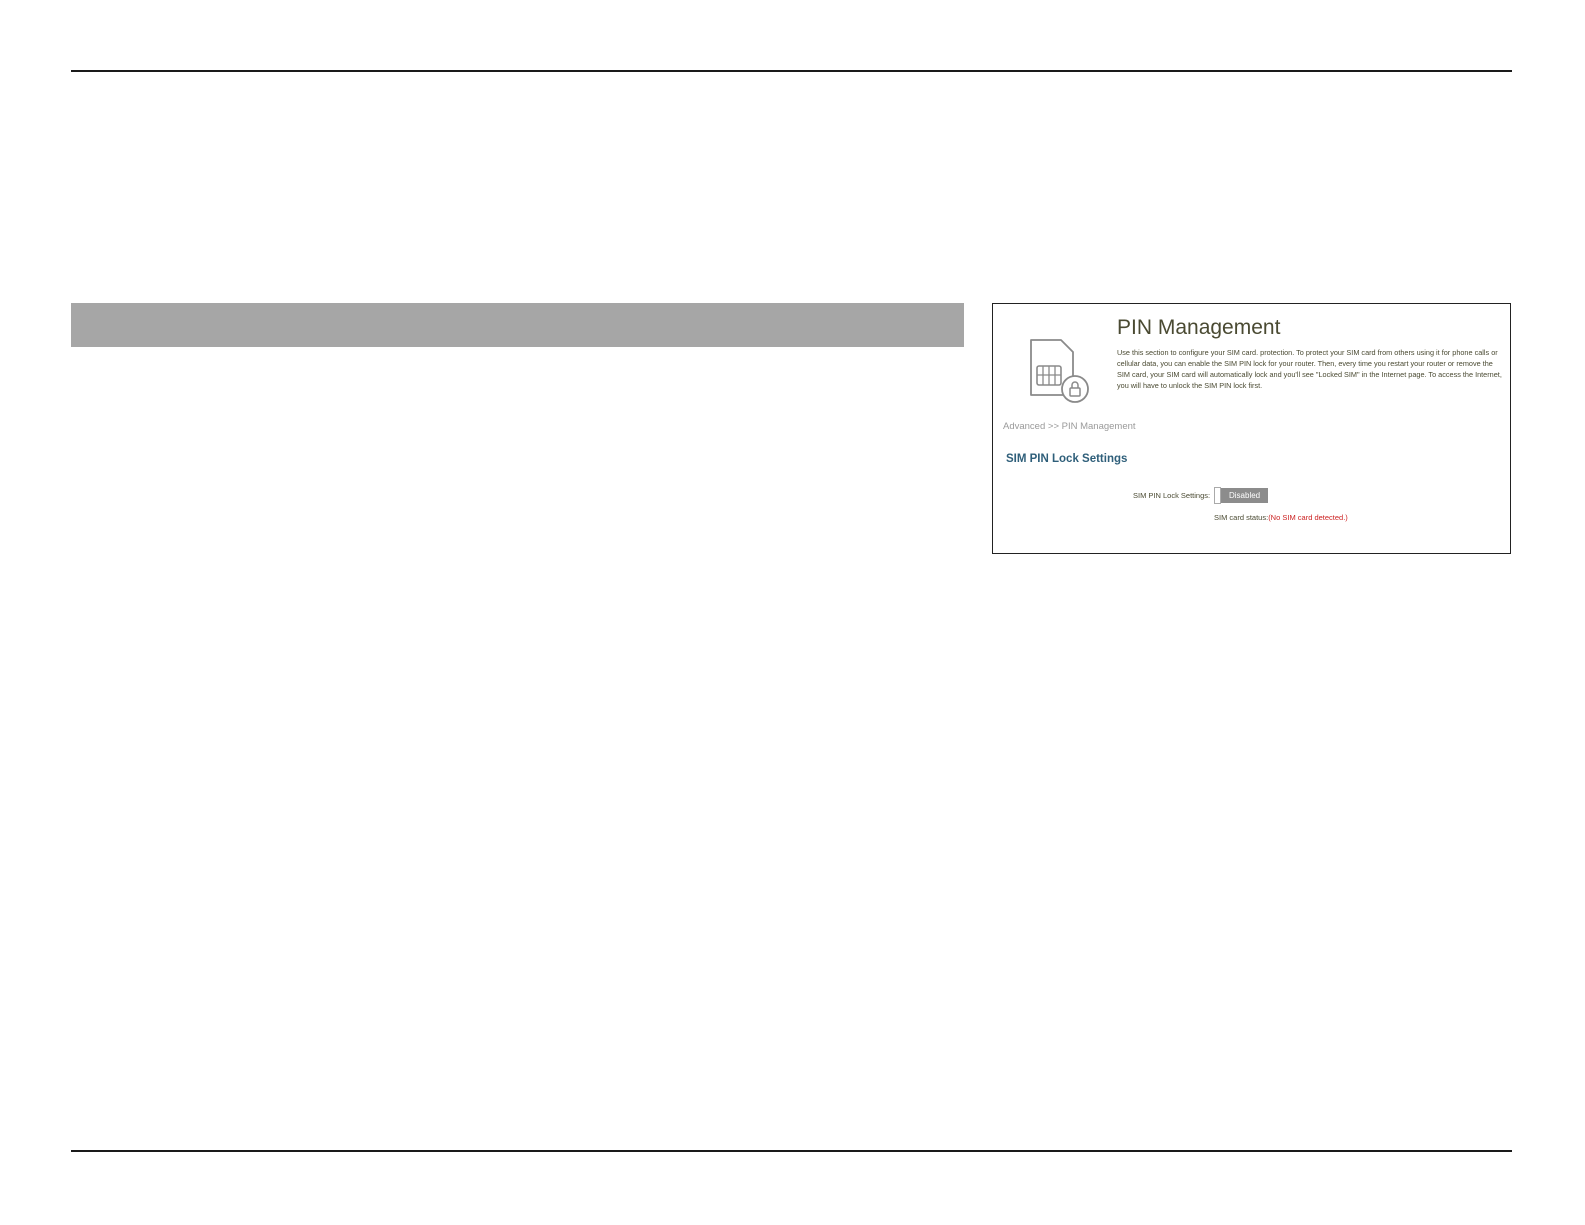  I want to click on sim-pin-lock-toggle: Disabled, so click(1241, 495).